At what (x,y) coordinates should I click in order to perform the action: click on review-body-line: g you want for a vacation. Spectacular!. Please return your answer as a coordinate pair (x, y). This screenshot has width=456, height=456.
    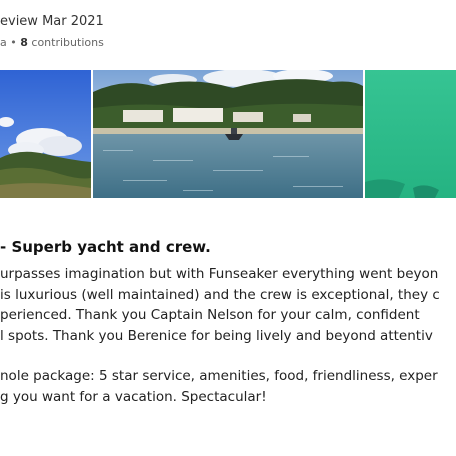
    Looking at the image, I should click on (133, 396).